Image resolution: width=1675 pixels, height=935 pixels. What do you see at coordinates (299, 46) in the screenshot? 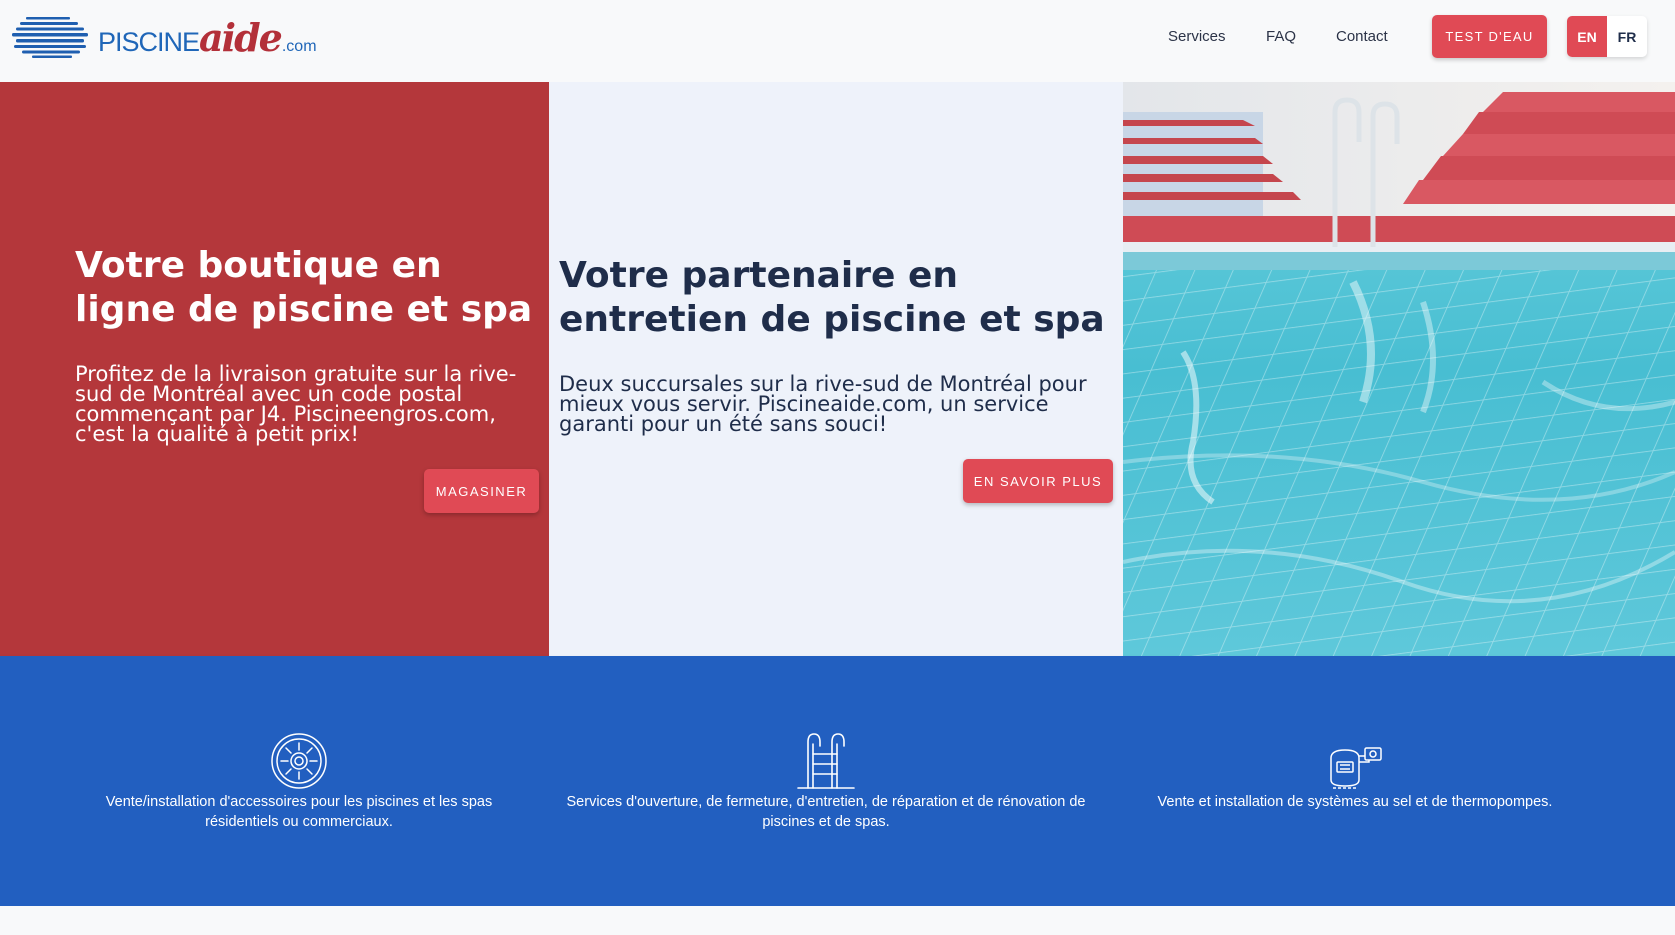
I see `logo-com: .com` at bounding box center [299, 46].